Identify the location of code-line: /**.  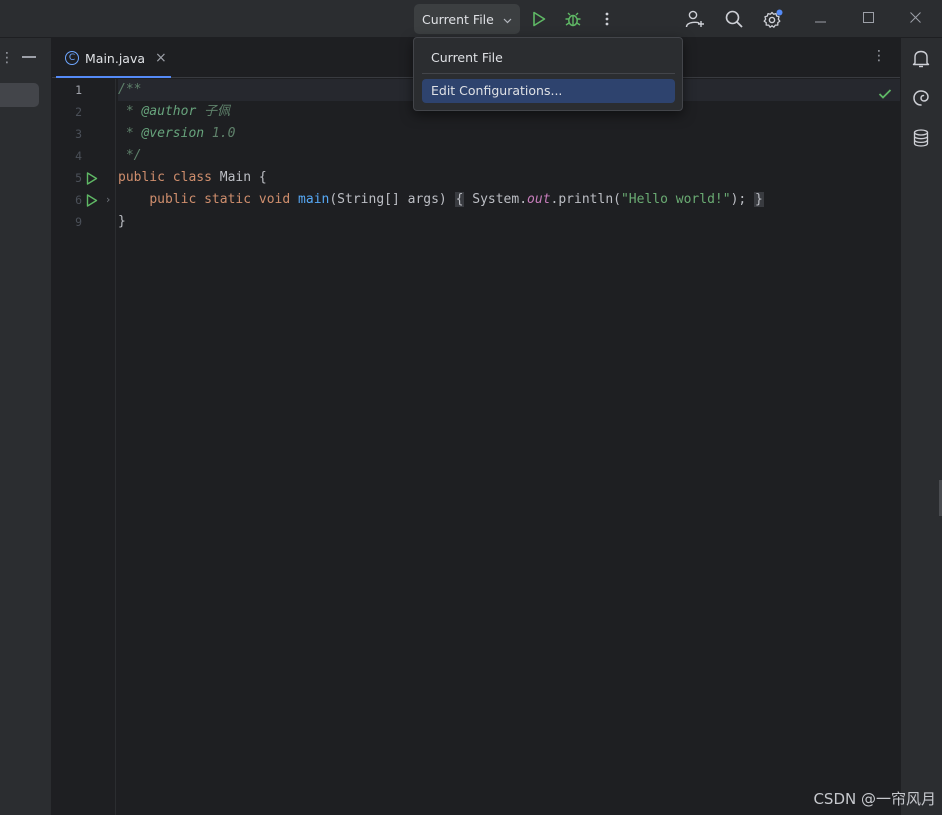
(130, 89).